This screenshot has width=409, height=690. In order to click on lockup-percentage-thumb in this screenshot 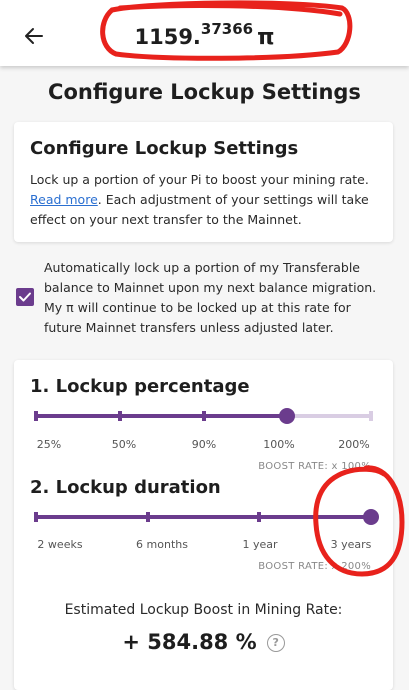, I will do `click(287, 416)`.